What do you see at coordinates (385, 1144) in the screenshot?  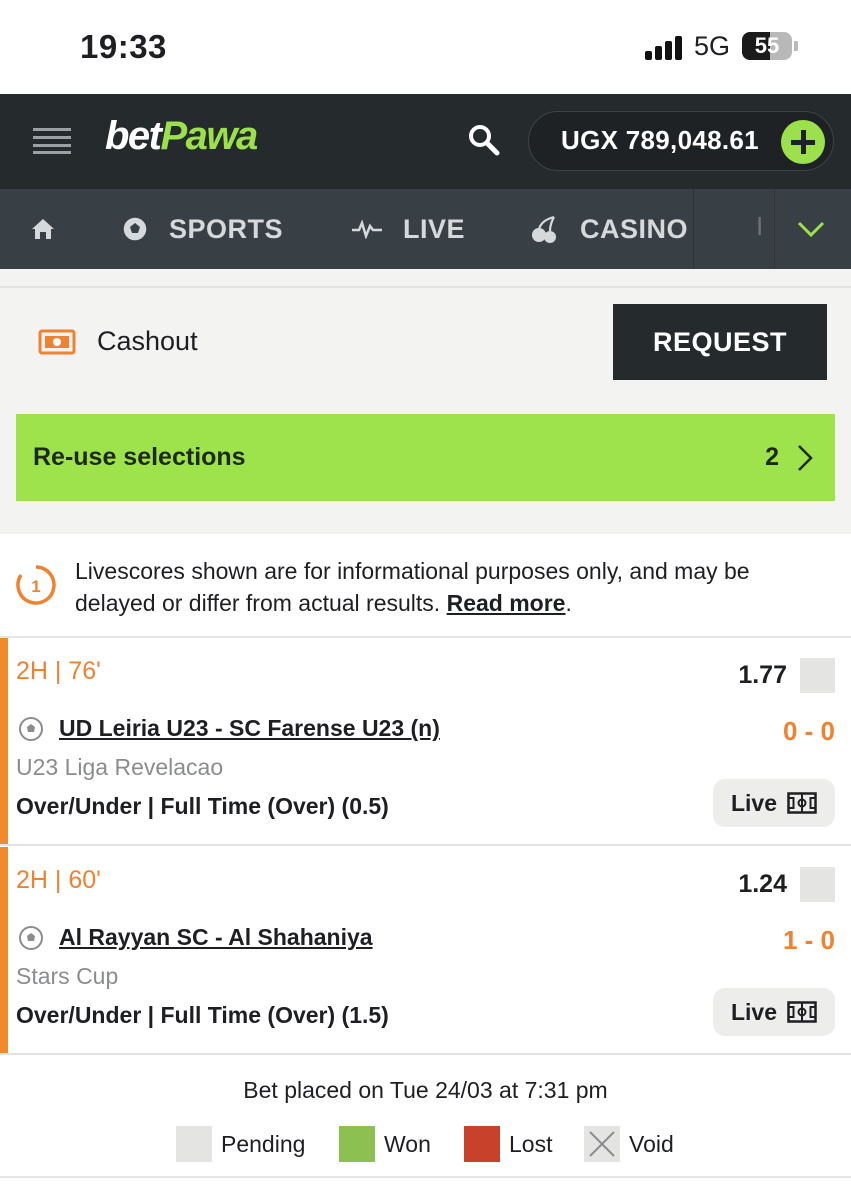 I see `legend-won: Won` at bounding box center [385, 1144].